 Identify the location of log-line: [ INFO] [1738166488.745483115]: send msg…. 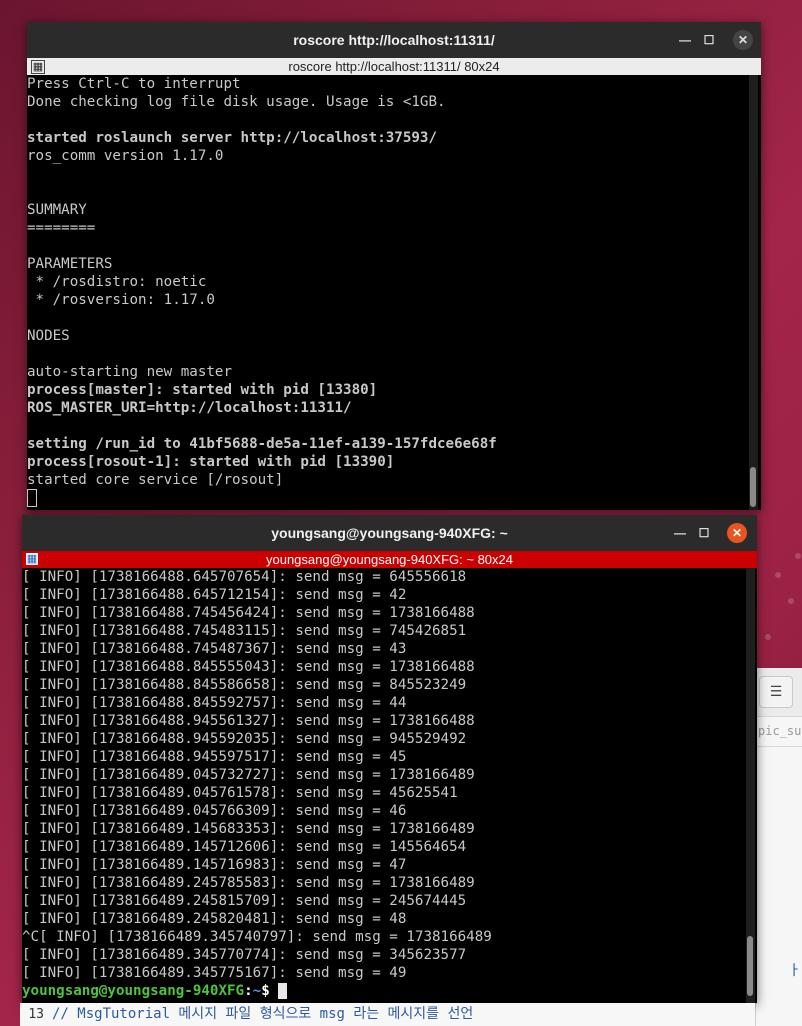
(244, 631).